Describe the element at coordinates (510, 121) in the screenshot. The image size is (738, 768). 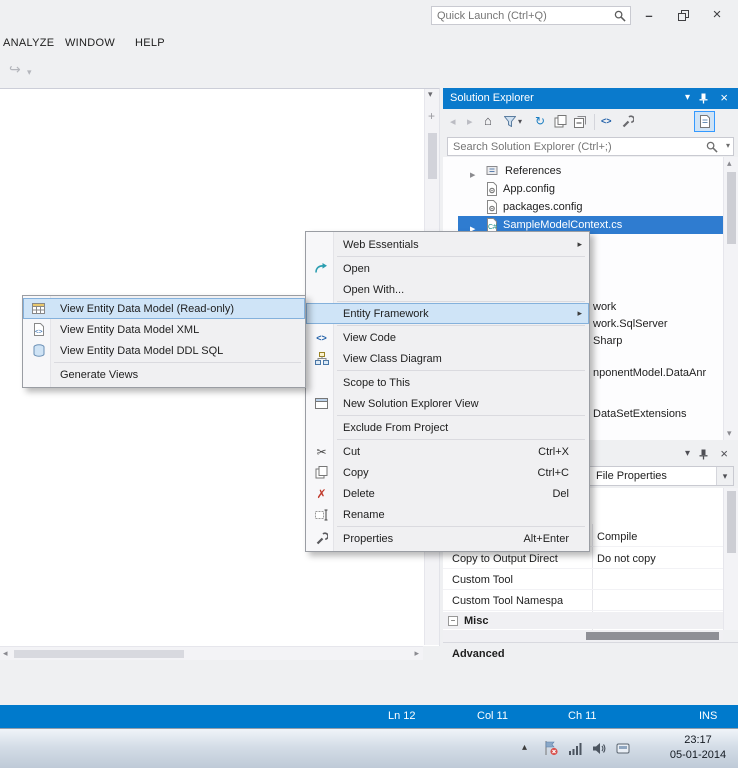
I see `filter-icon` at that location.